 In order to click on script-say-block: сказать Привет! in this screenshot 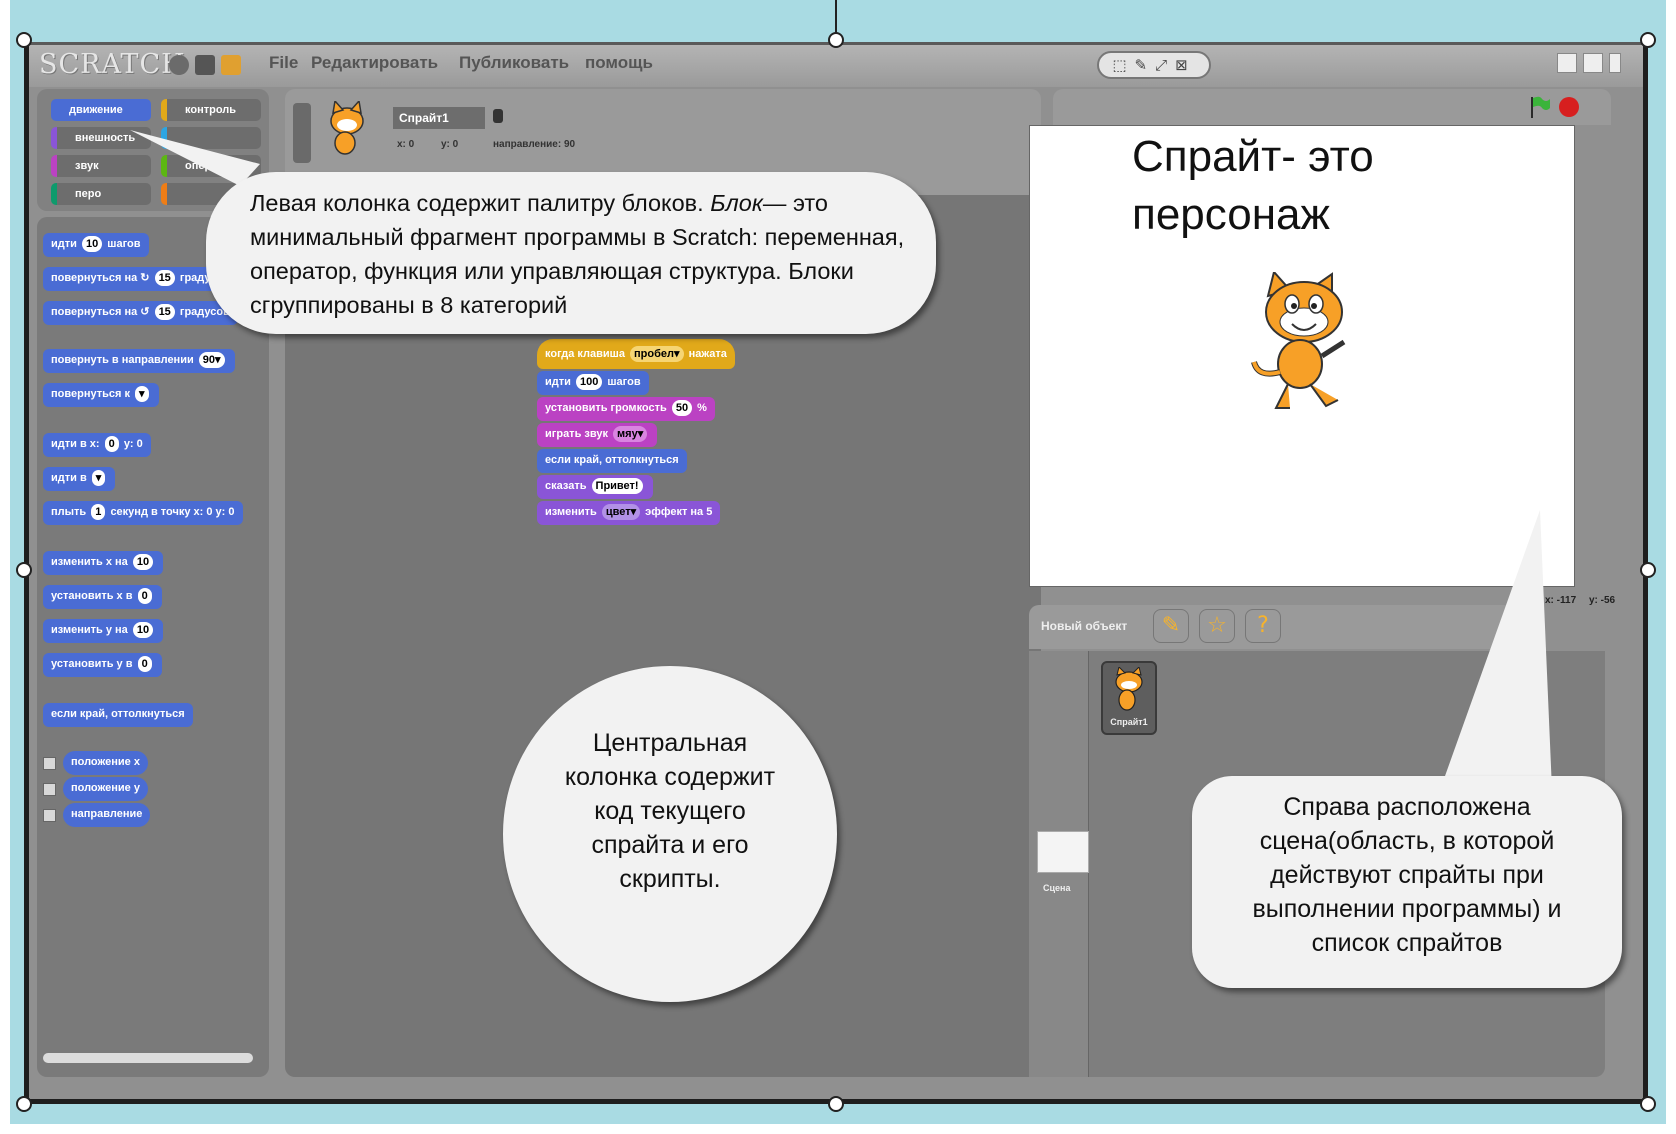, I will do `click(595, 487)`.